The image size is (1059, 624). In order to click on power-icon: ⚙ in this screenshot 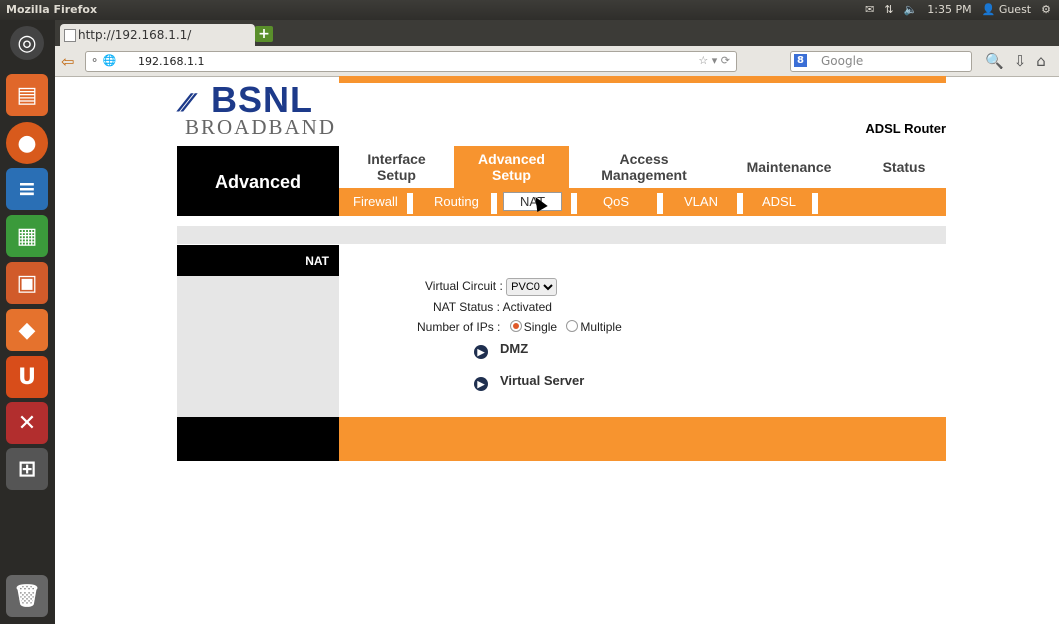, I will do `click(1046, 9)`.